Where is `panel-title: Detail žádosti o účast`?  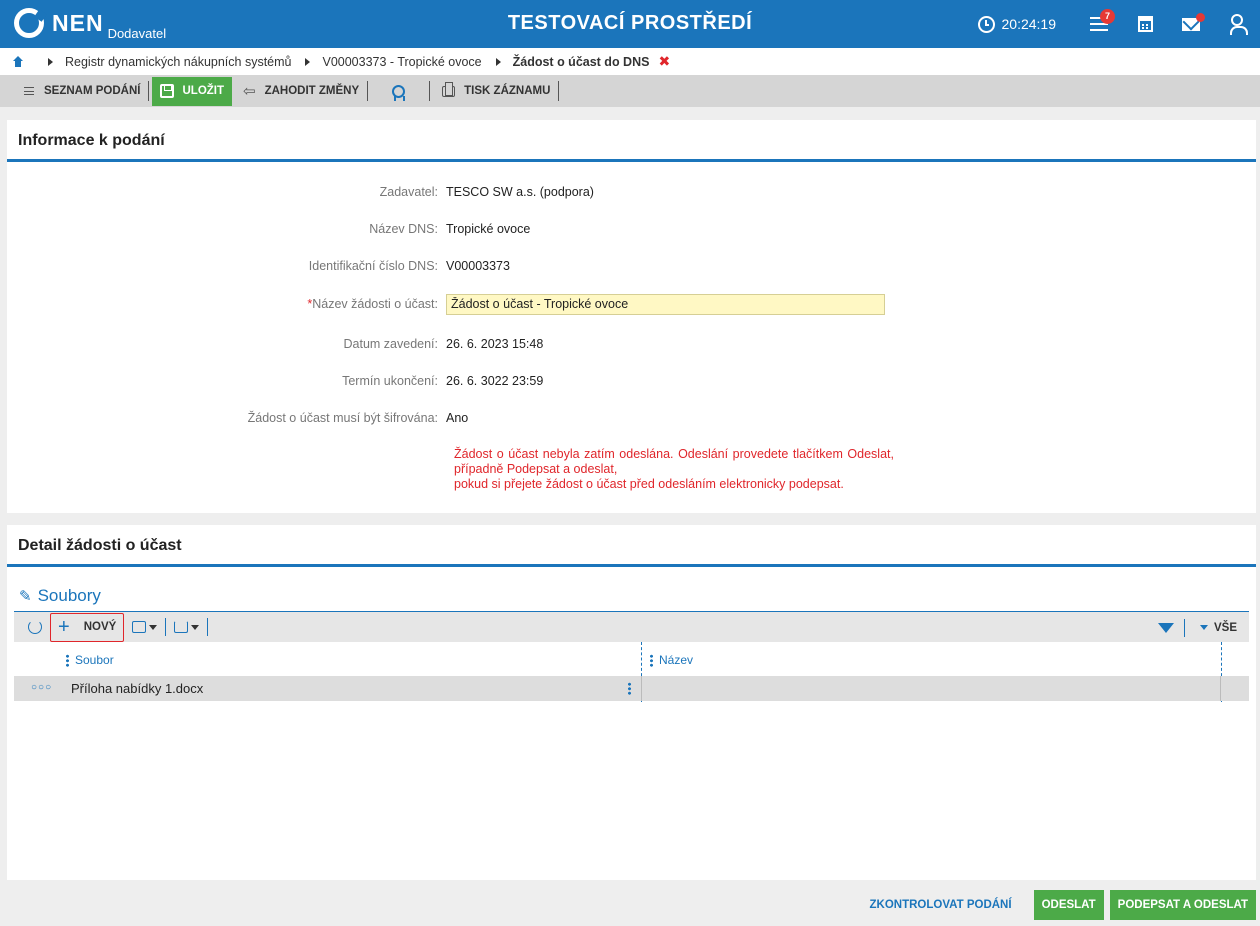
panel-title: Detail žádosti o účast is located at coordinates (631, 546).